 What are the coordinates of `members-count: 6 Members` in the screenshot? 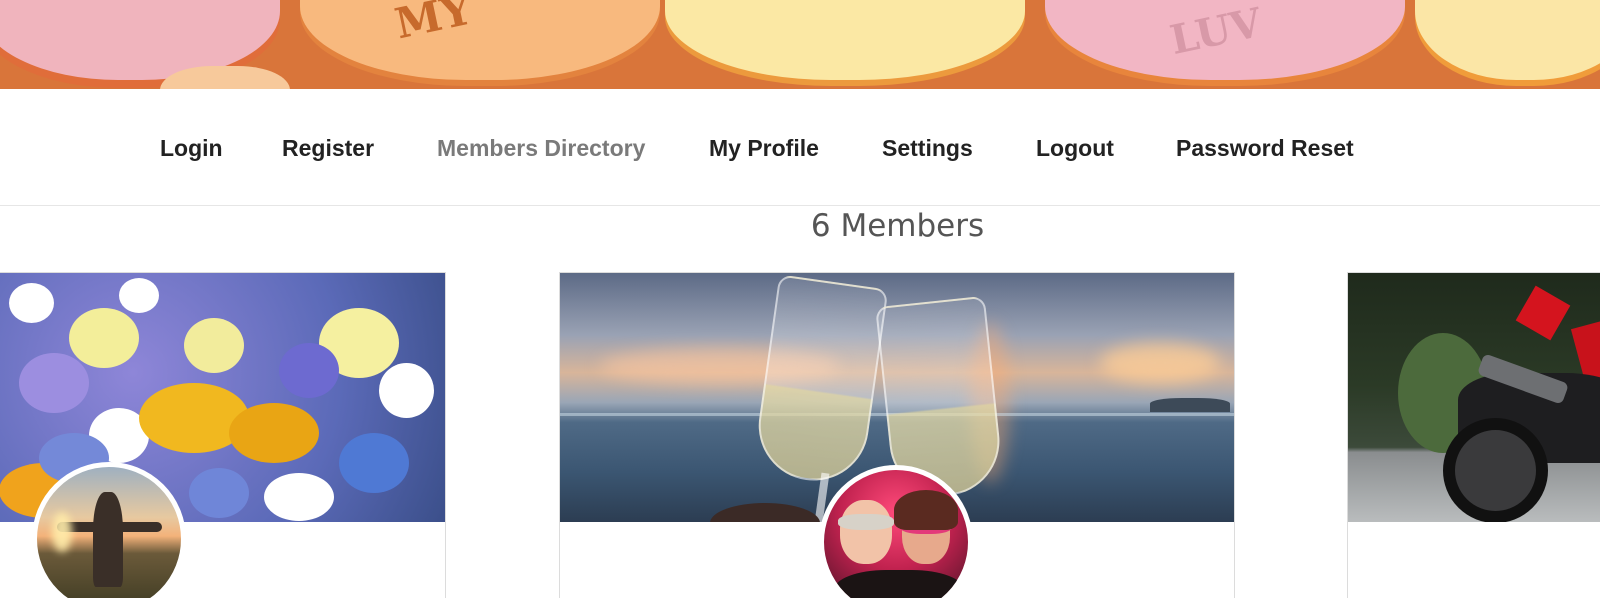 It's located at (897, 226).